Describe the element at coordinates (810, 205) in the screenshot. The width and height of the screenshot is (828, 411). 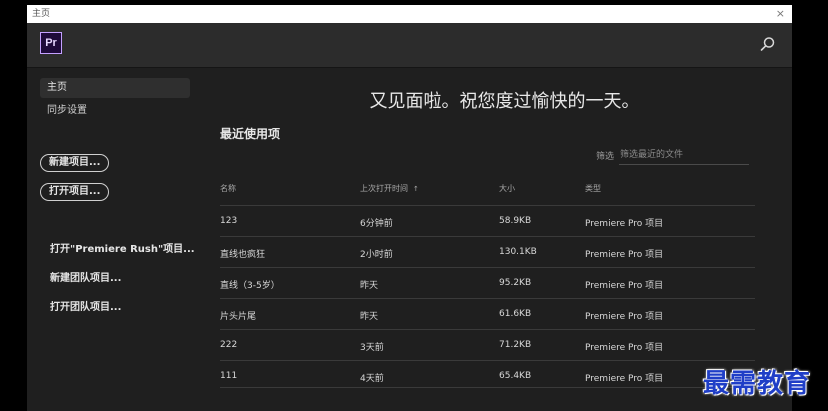
I see `background-panel` at that location.